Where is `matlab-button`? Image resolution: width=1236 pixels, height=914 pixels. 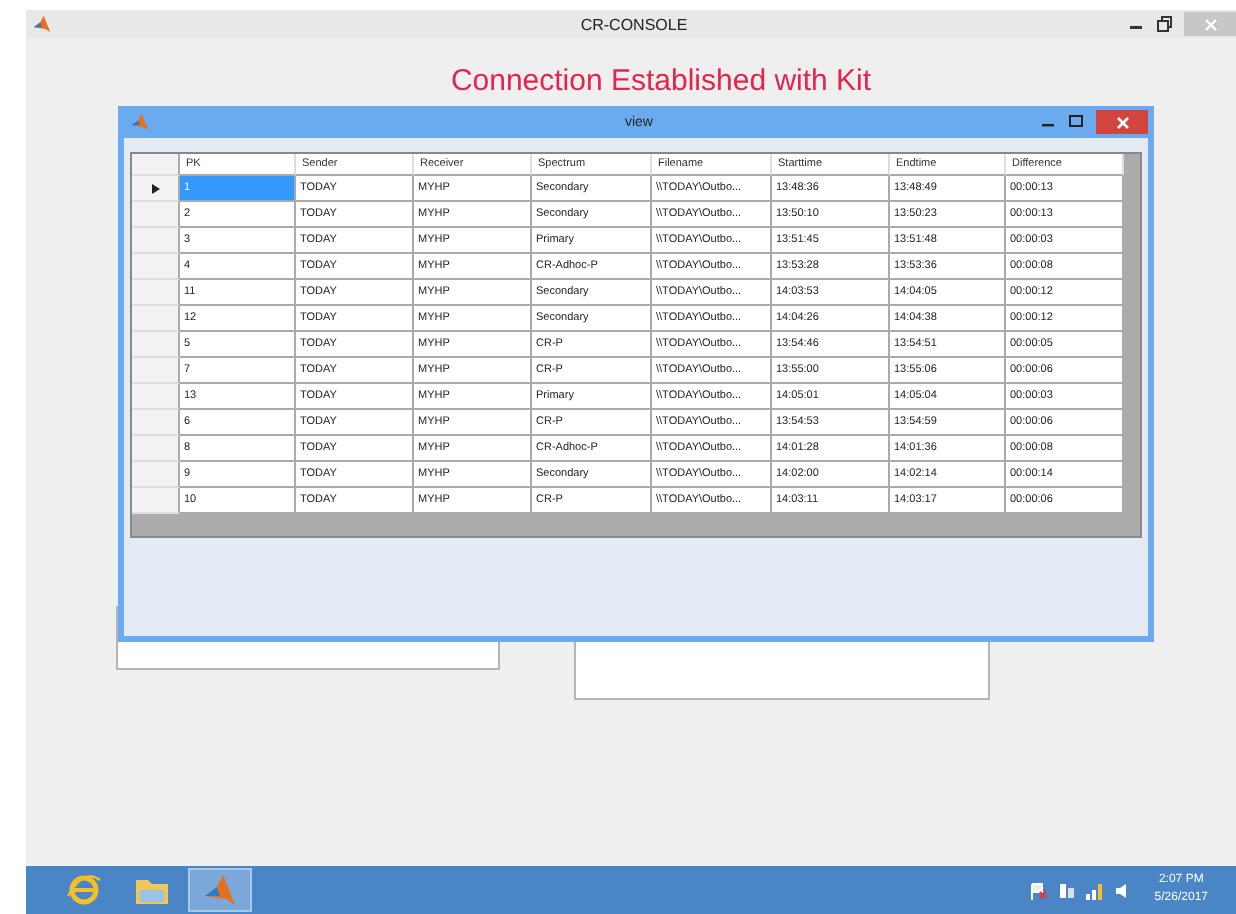 matlab-button is located at coordinates (220, 890).